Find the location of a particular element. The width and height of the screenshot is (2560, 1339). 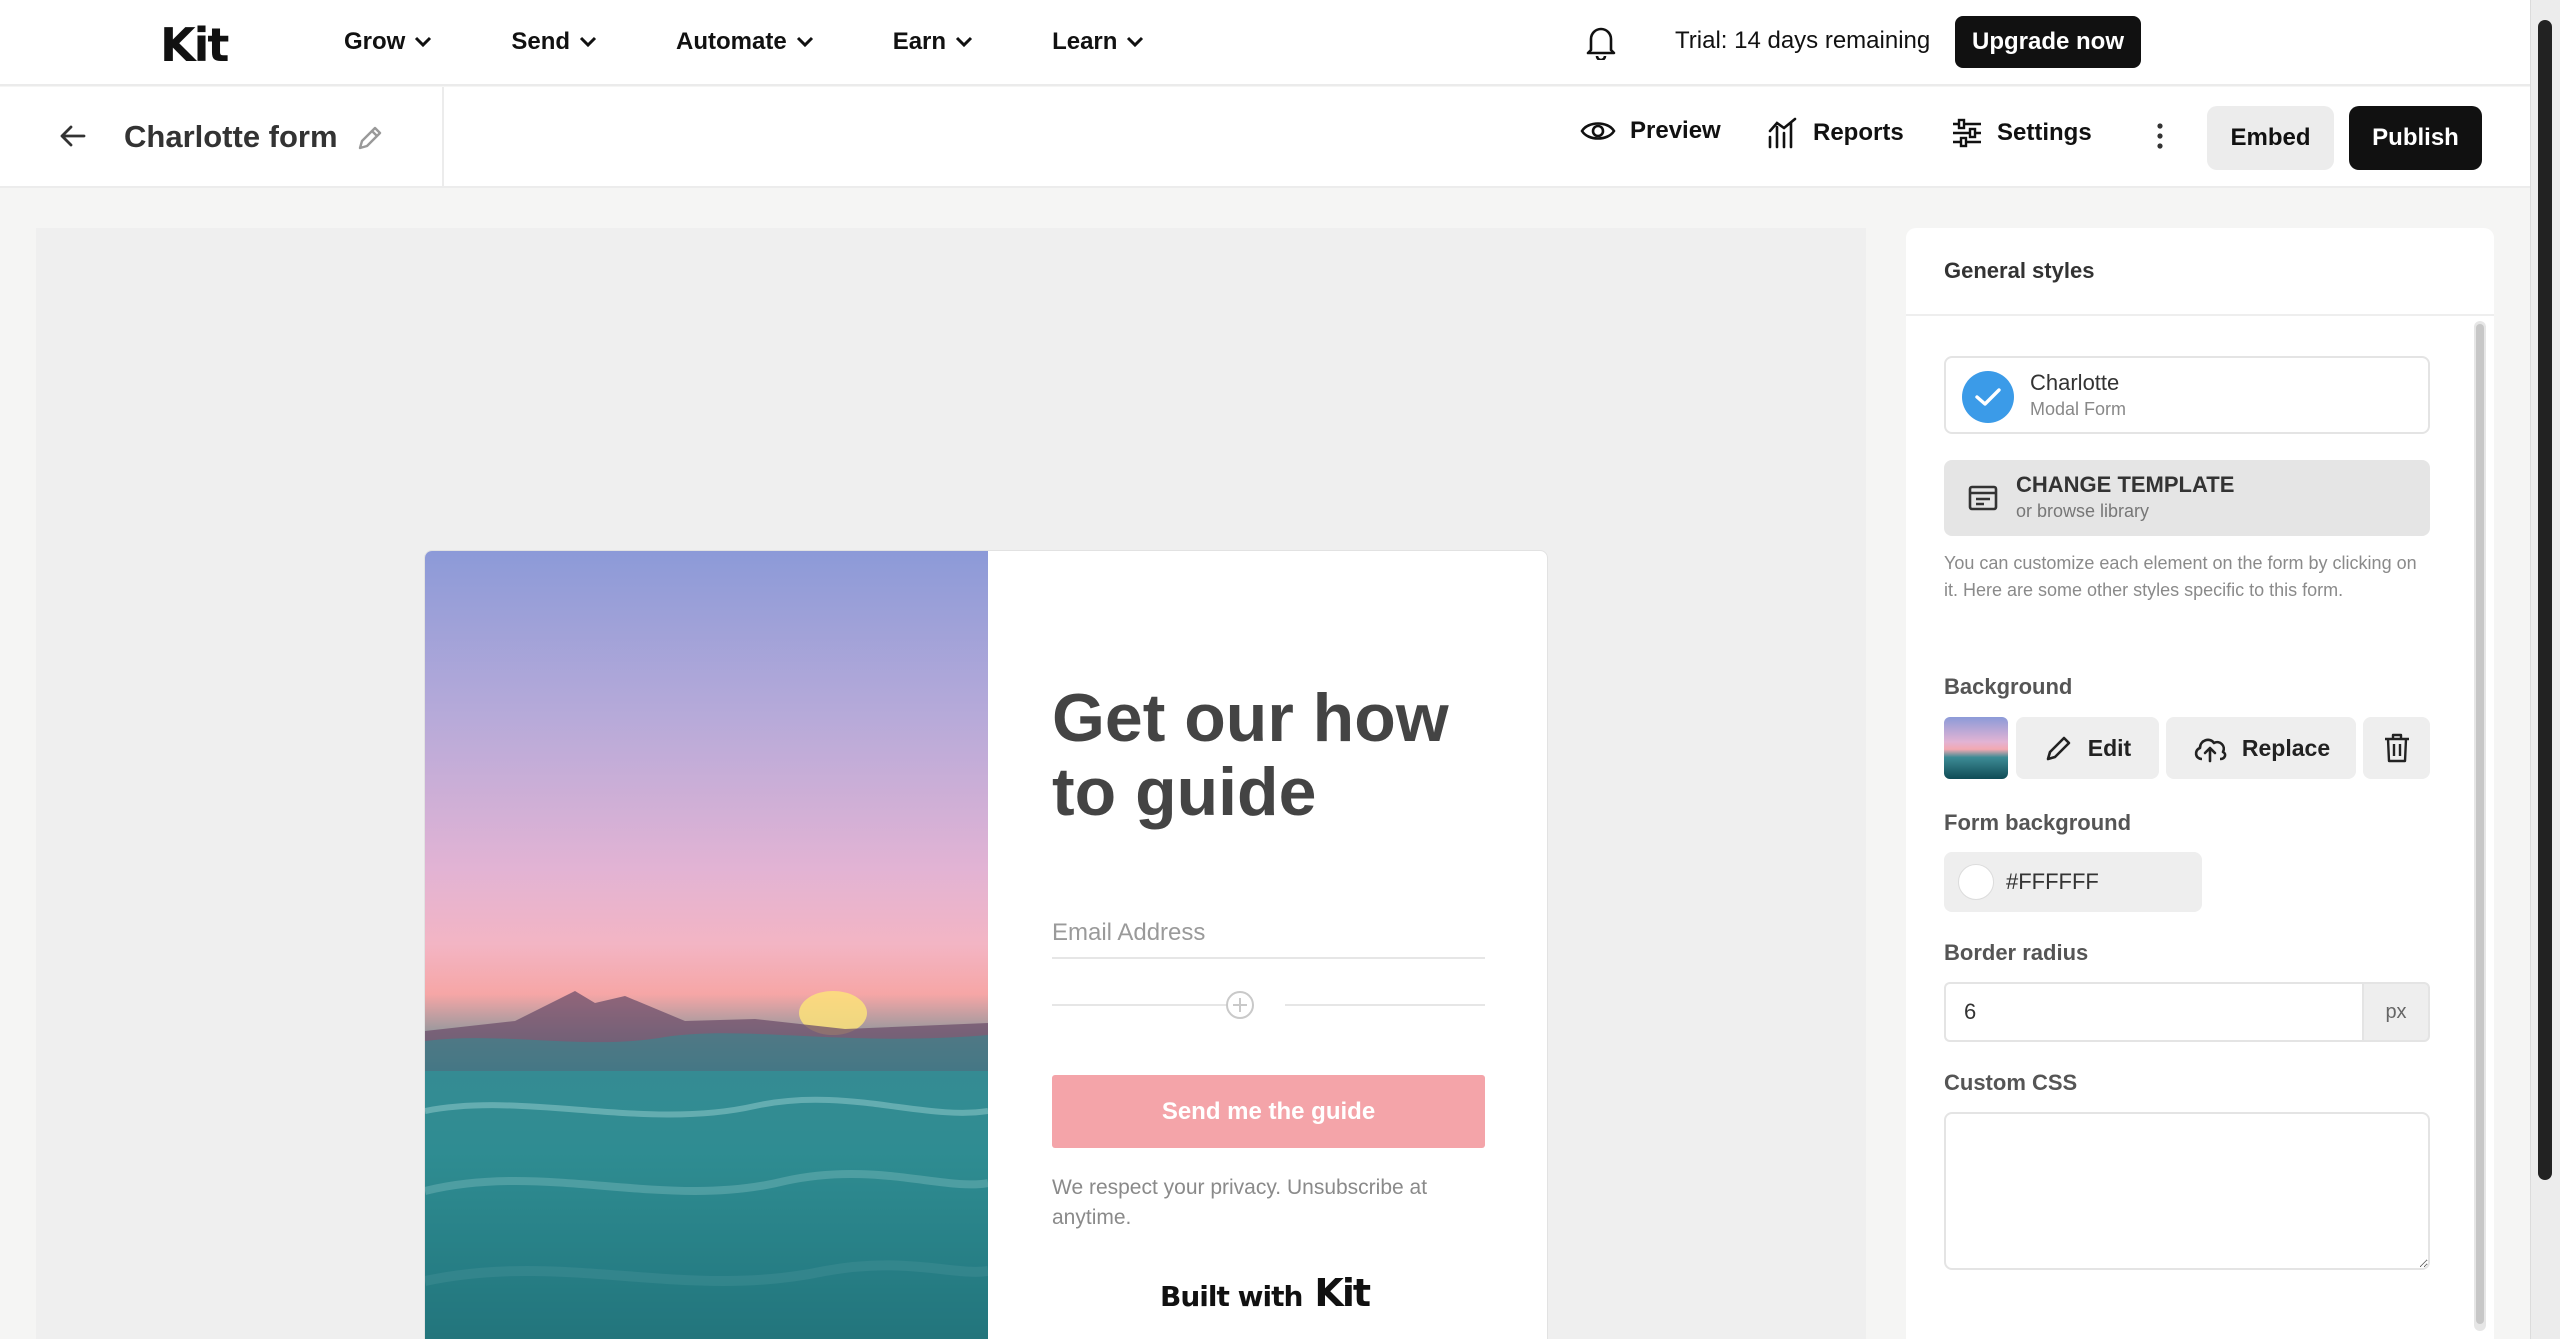

nav-automate: Automate is located at coordinates (745, 42).